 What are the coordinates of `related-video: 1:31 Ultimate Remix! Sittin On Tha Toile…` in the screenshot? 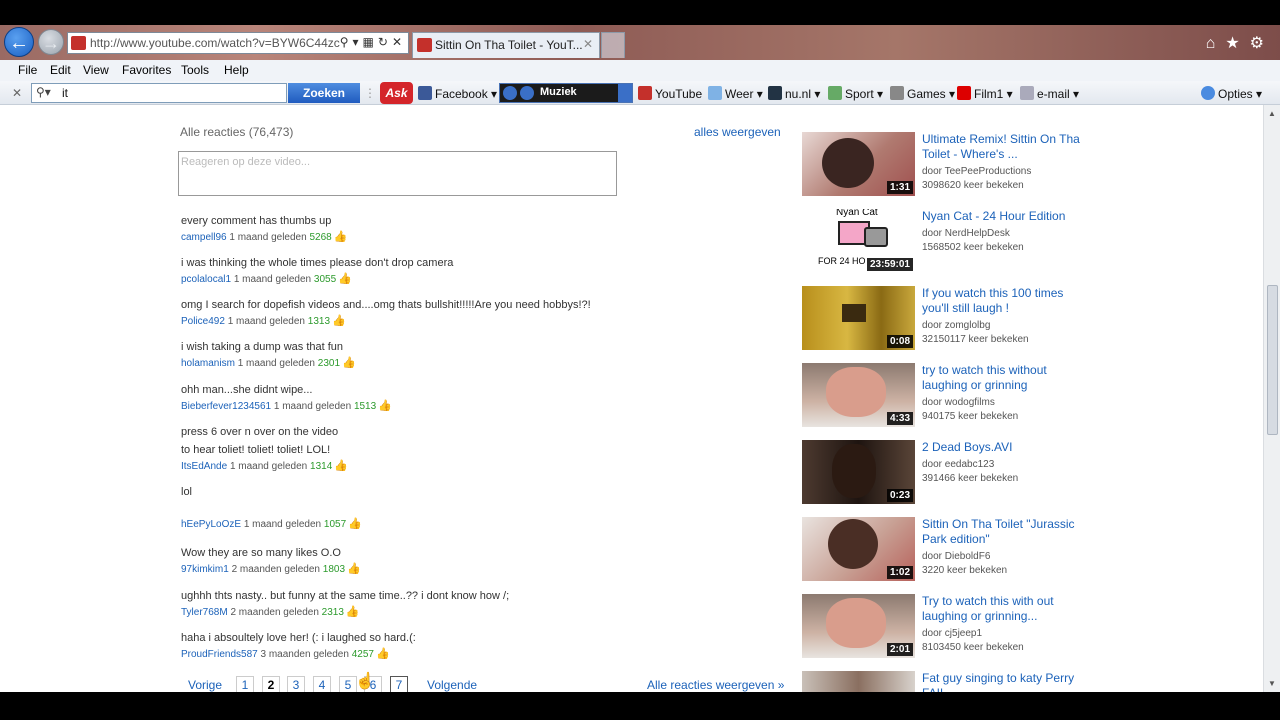 It's located at (952, 164).